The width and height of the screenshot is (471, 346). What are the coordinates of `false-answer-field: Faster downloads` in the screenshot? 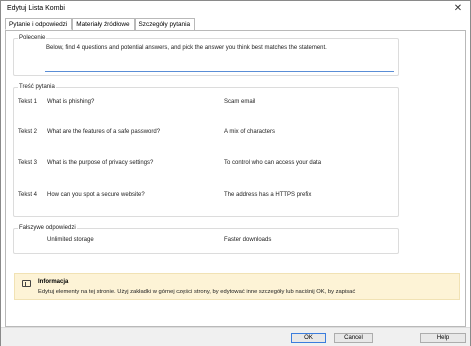 It's located at (247, 240).